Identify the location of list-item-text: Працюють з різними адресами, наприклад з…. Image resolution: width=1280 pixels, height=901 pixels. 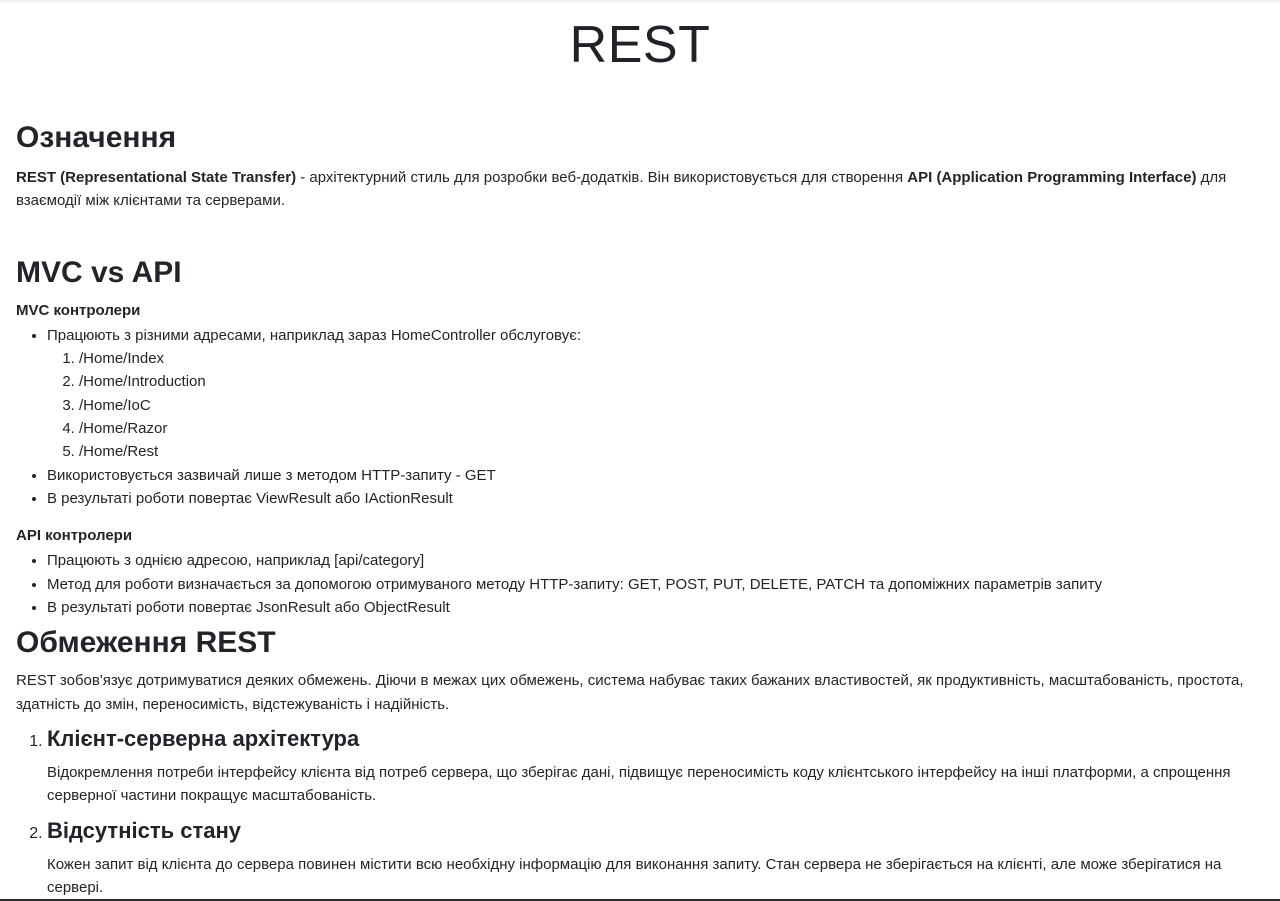
(314, 335).